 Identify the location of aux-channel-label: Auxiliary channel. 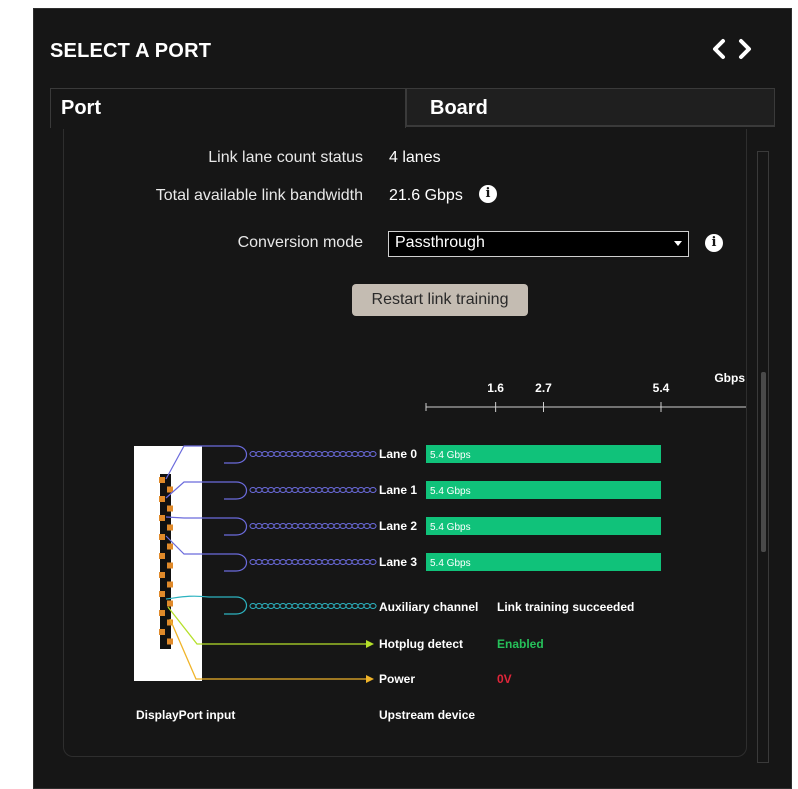
(428, 607).